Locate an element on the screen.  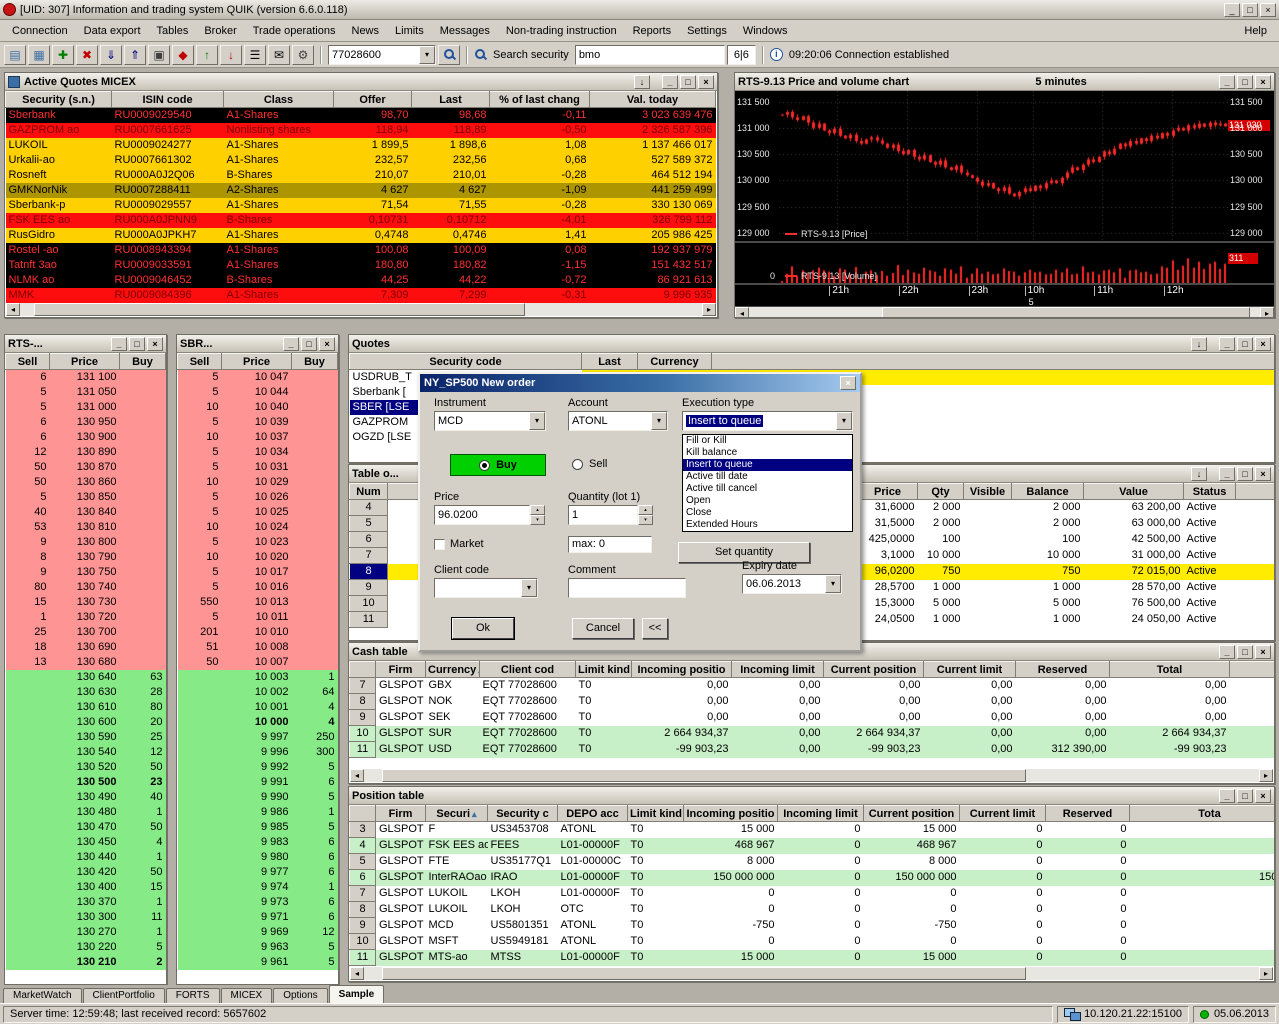
workspace-tab: Options is located at coordinates (300, 995).